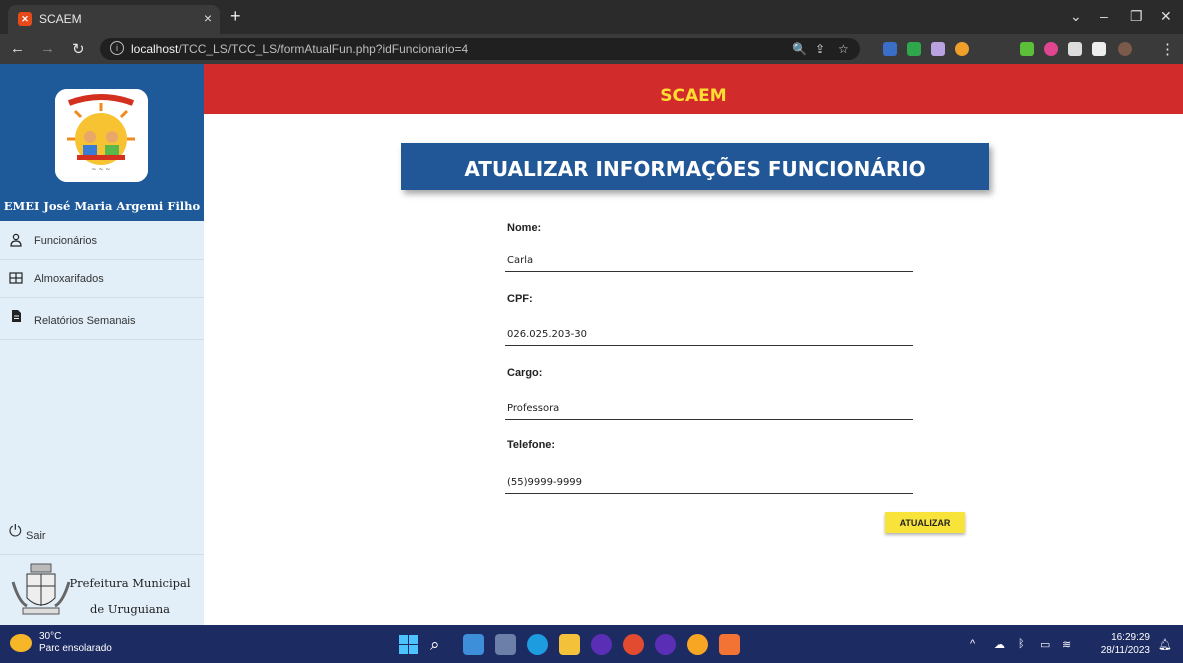  Describe the element at coordinates (709, 483) in the screenshot. I see `telefone-input` at that location.